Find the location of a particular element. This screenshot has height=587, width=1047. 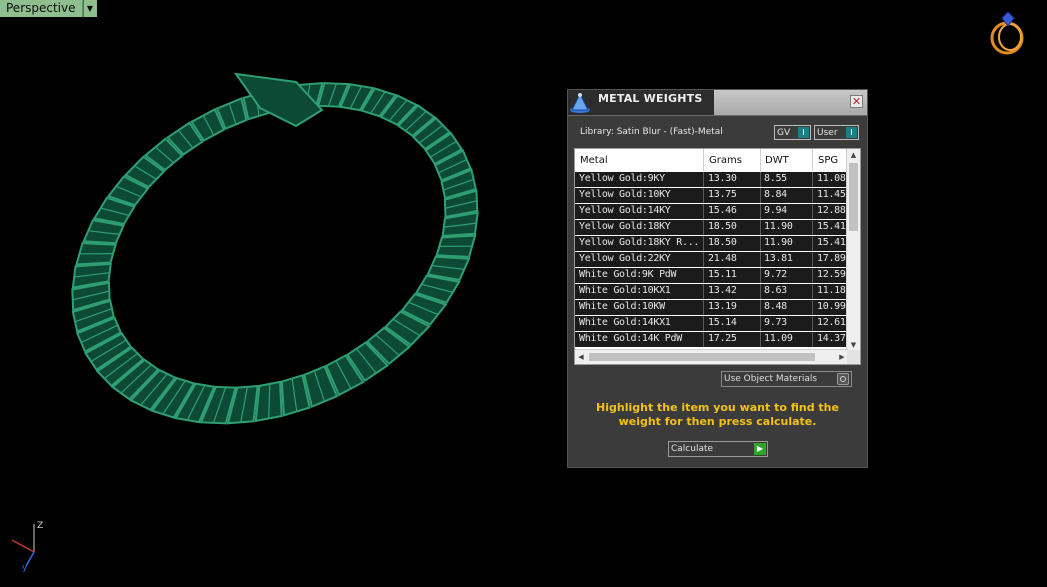

ring-logo-icon is located at coordinates (1007, 33).